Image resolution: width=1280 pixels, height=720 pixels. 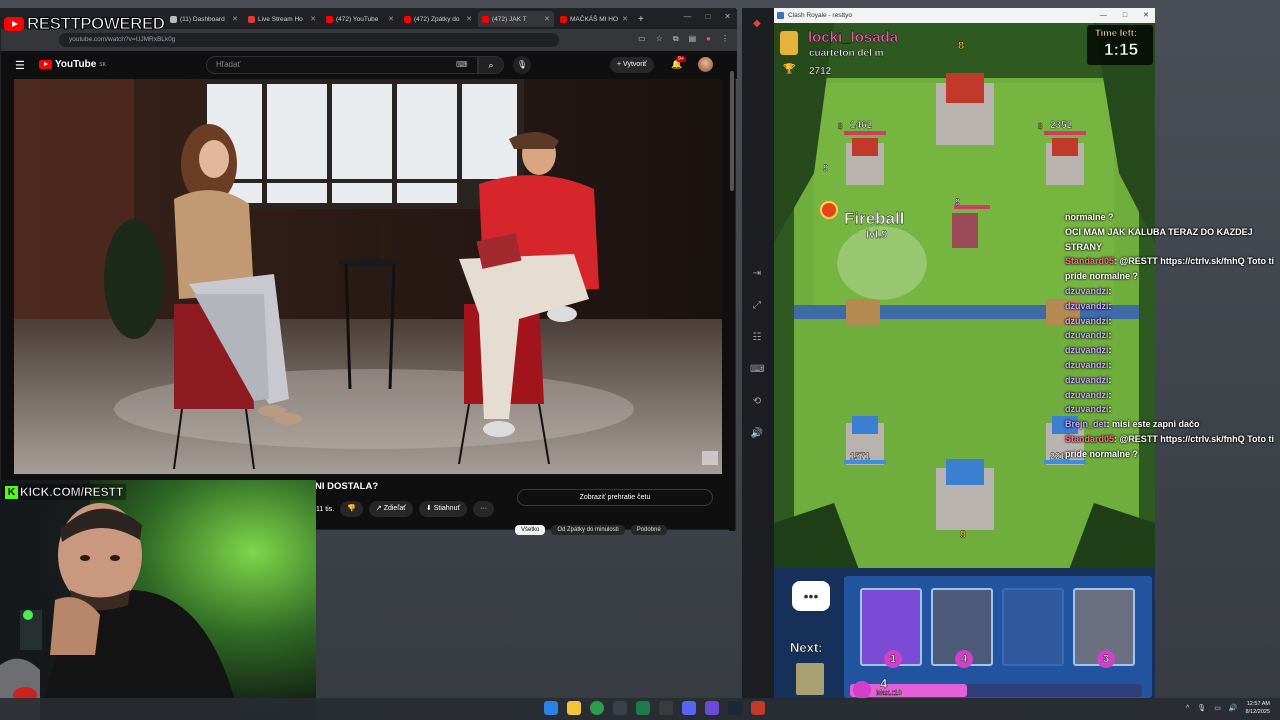 What do you see at coordinates (1217, 708) in the screenshot?
I see `network-icon: ▭` at bounding box center [1217, 708].